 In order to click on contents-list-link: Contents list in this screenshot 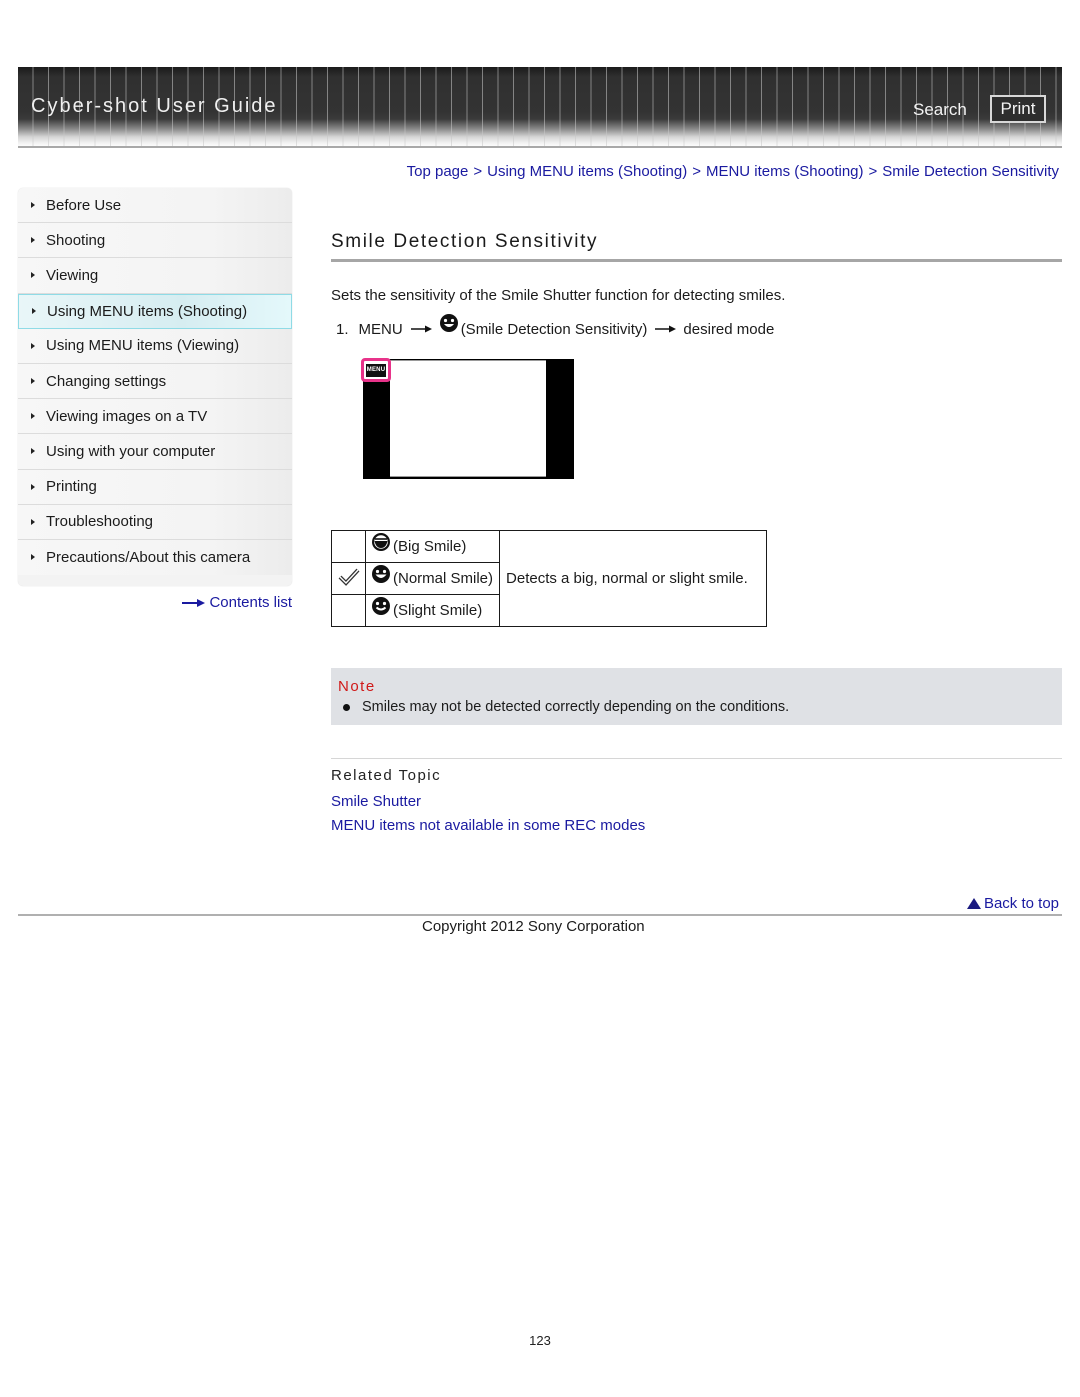, I will do `click(237, 602)`.